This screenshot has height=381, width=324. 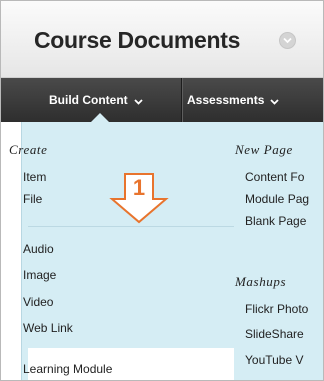 I want to click on tab-divider-highlight, so click(x=182, y=100).